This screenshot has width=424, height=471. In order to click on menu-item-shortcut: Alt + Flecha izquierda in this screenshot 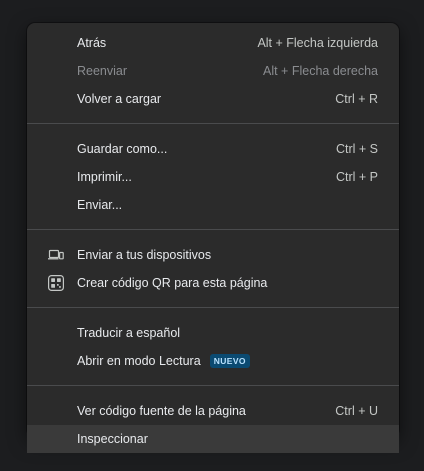, I will do `click(317, 43)`.